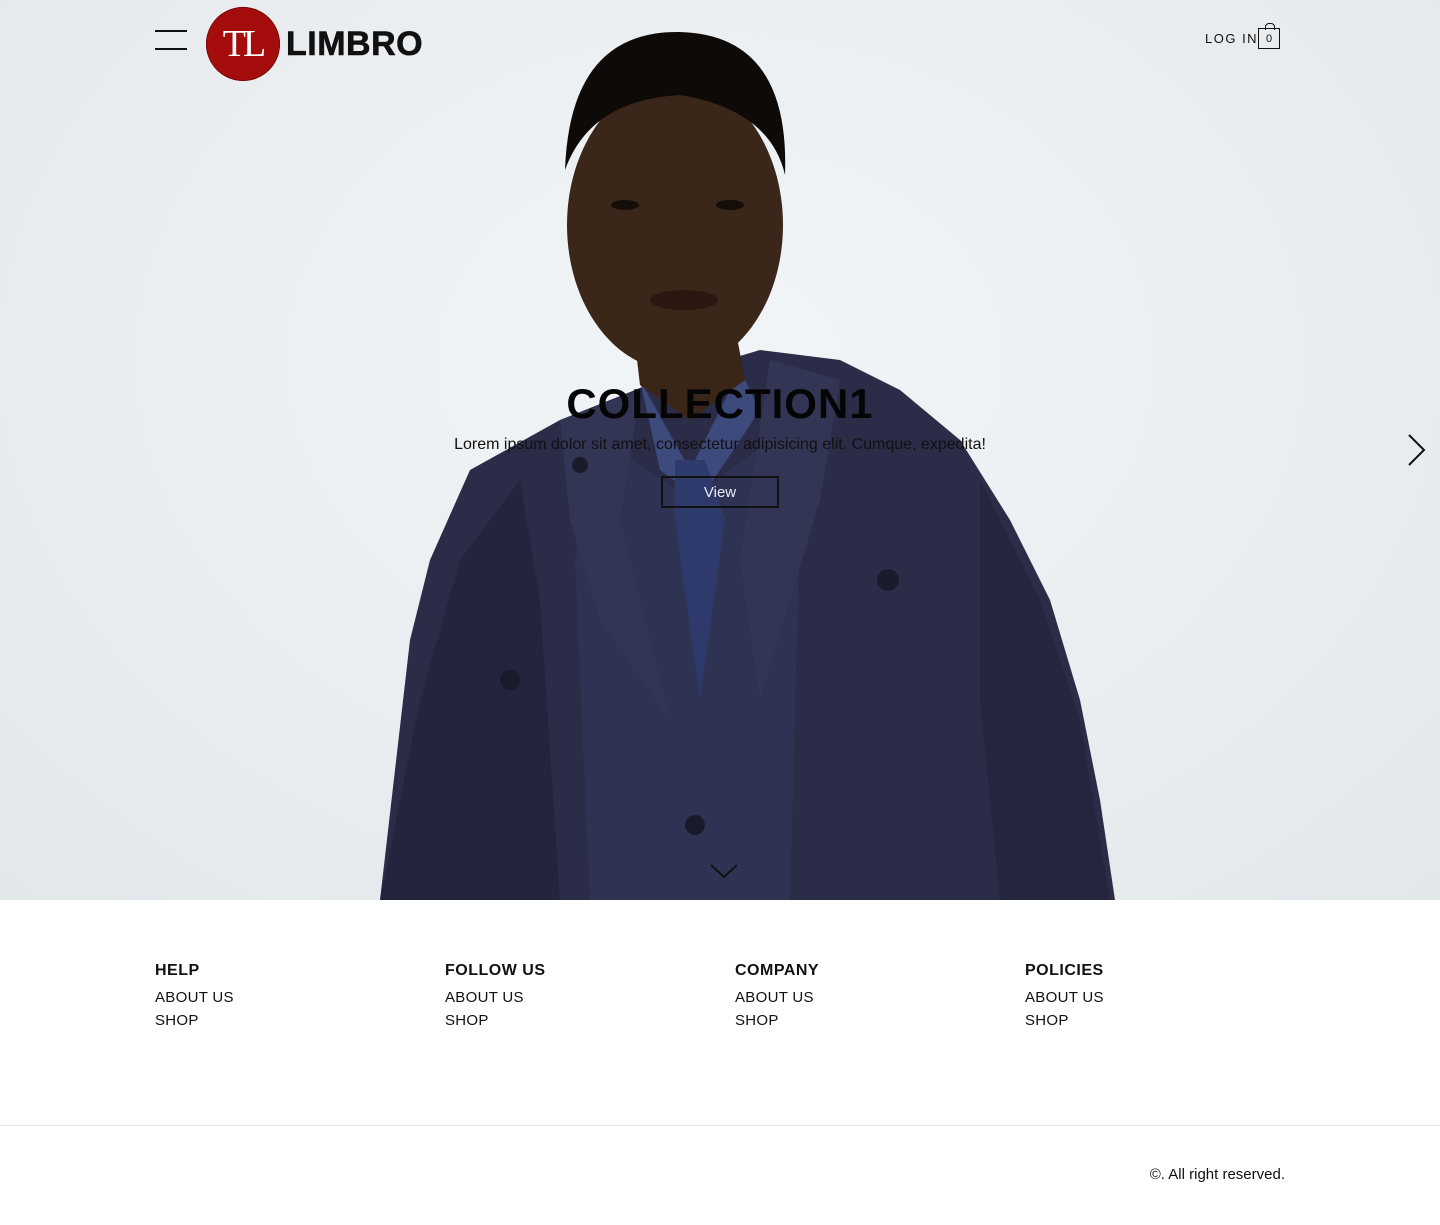  I want to click on footer-column-company: COMPANY ABOUT US SHOP, so click(777, 997).